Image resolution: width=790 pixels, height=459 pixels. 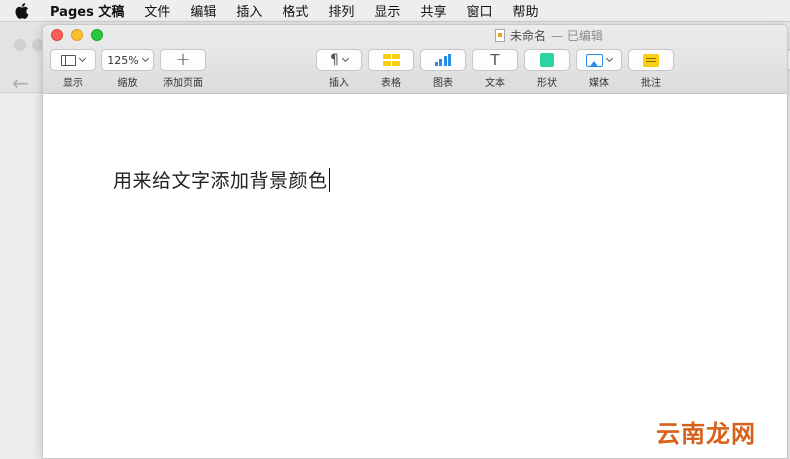 I want to click on text-button: T, so click(x=495, y=60).